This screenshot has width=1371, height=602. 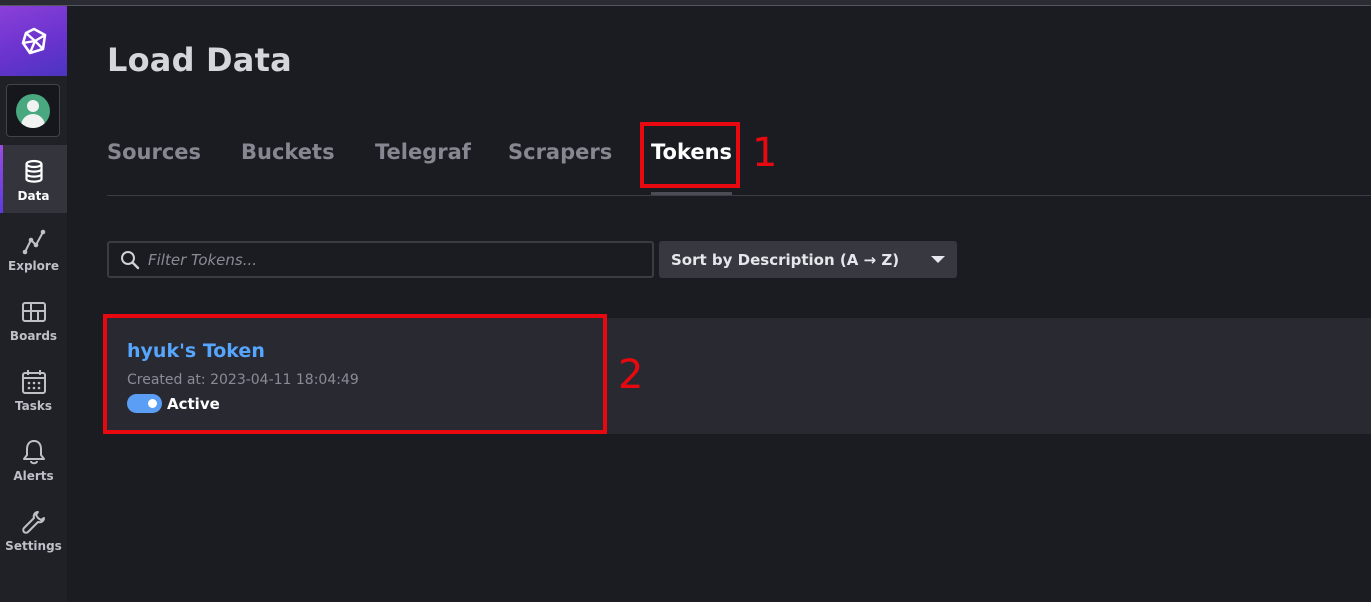 What do you see at coordinates (765, 153) in the screenshot?
I see `annotation-number-1: 1` at bounding box center [765, 153].